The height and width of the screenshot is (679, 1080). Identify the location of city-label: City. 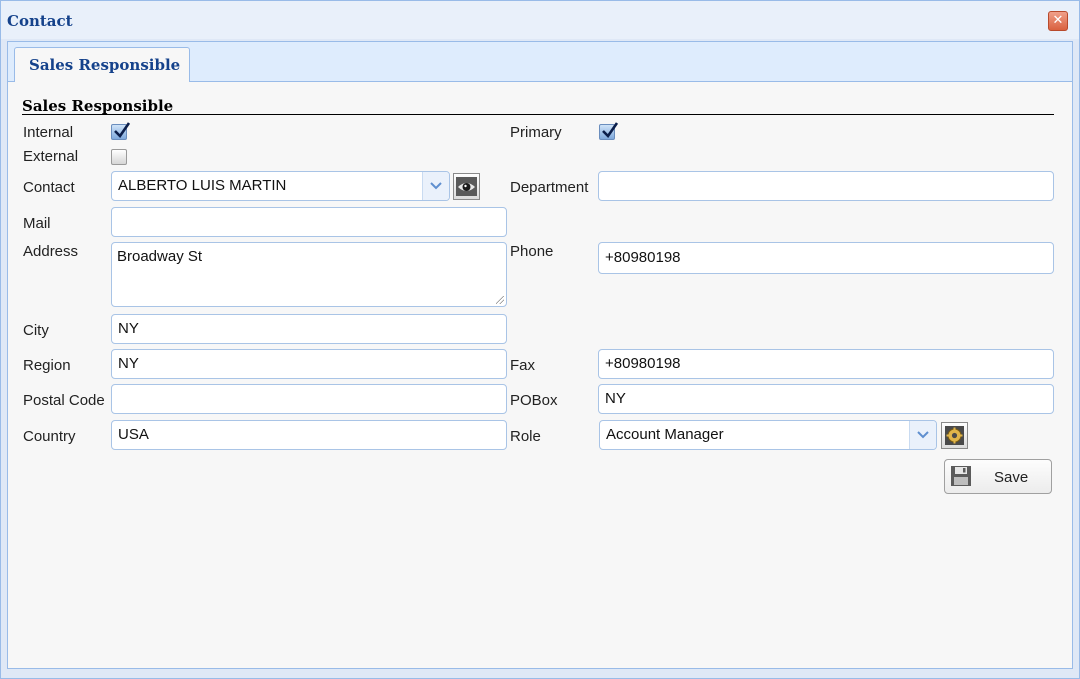
(36, 330).